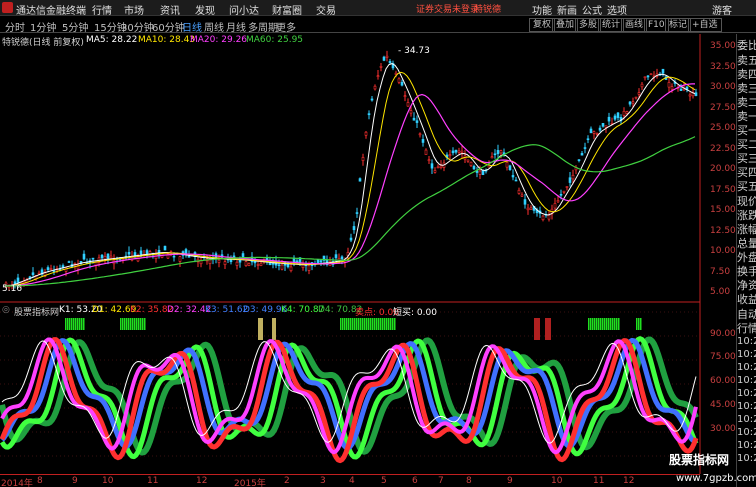 This screenshot has width=756, height=487. Describe the element at coordinates (723, 357) in the screenshot. I see `ind-tick: 75.00` at that location.